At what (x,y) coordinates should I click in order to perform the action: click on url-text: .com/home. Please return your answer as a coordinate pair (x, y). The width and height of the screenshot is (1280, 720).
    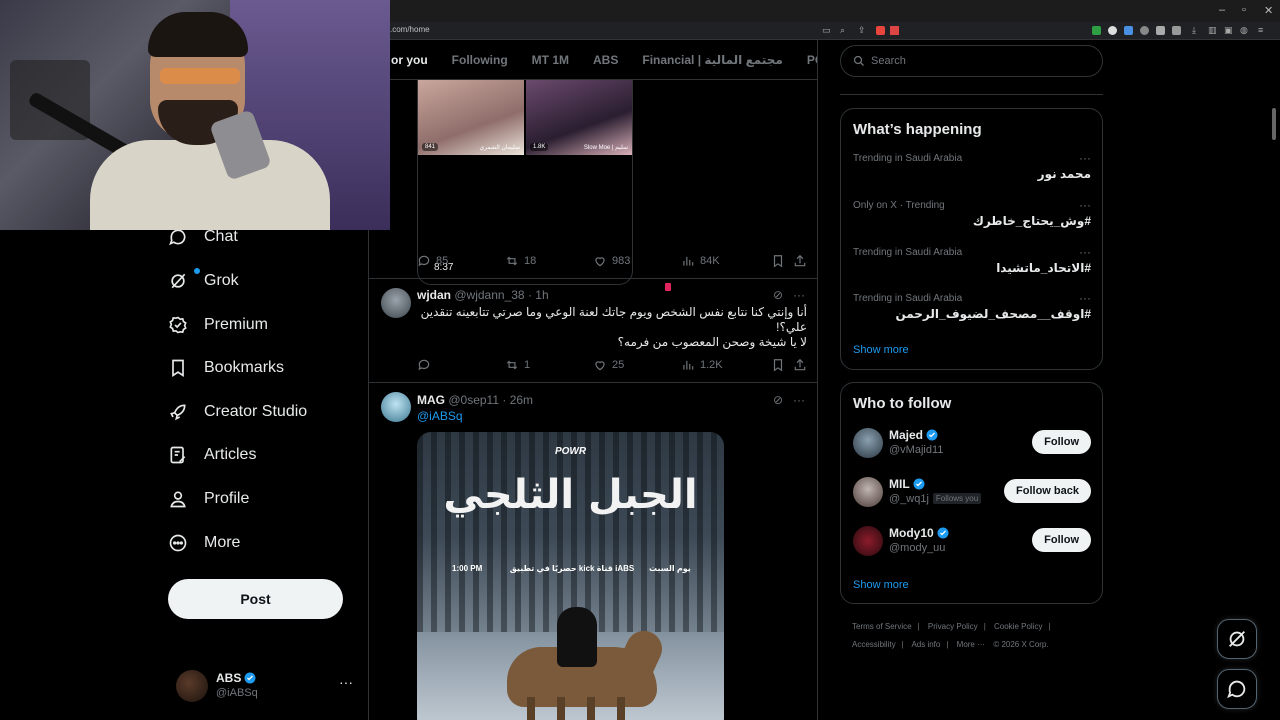
    Looking at the image, I should click on (410, 29).